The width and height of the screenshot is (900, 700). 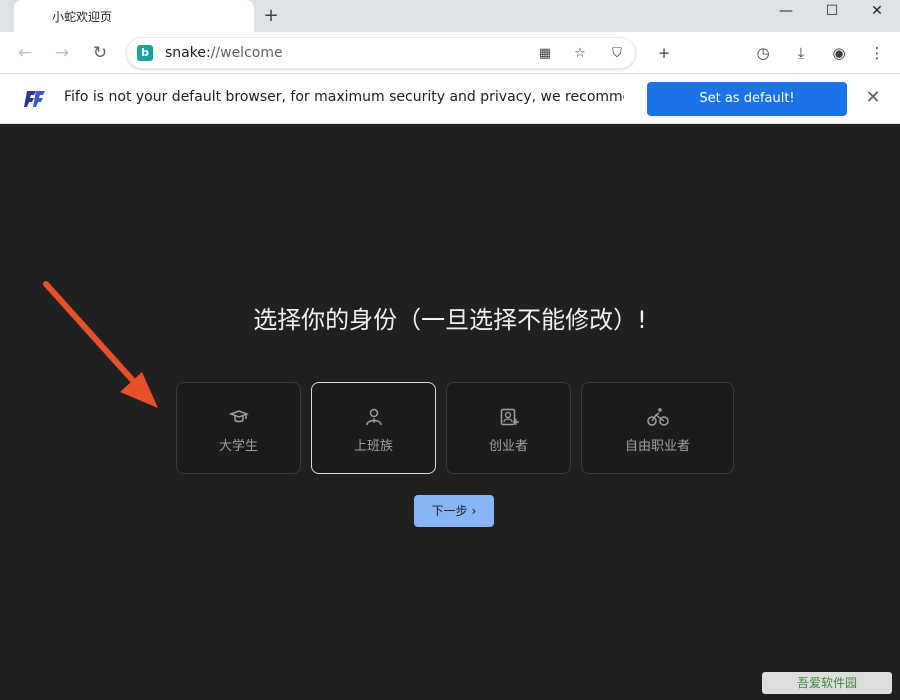 I want to click on next-step-button: 下一步 ›, so click(x=454, y=511).